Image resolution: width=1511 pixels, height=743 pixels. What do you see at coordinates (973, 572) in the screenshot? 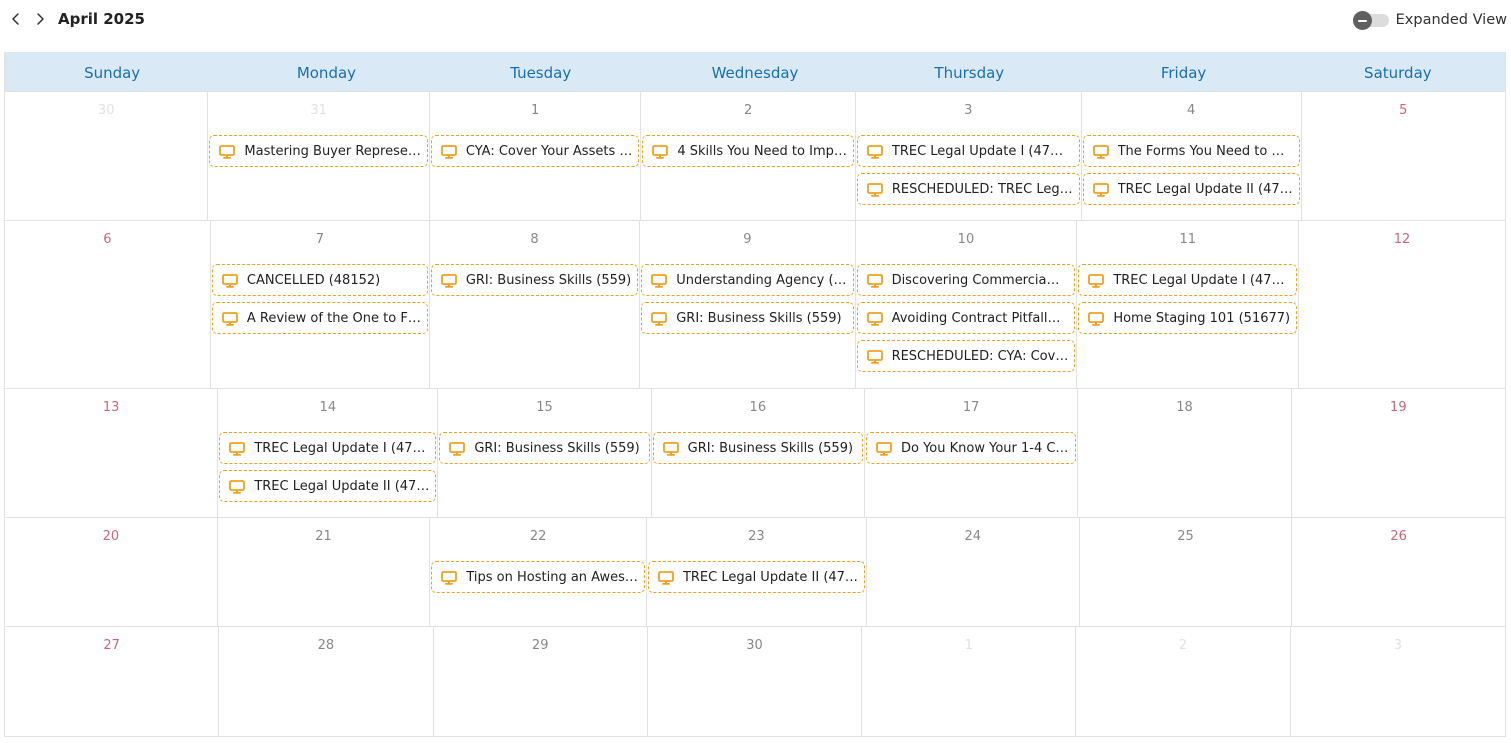
I see `day-cell: 24` at bounding box center [973, 572].